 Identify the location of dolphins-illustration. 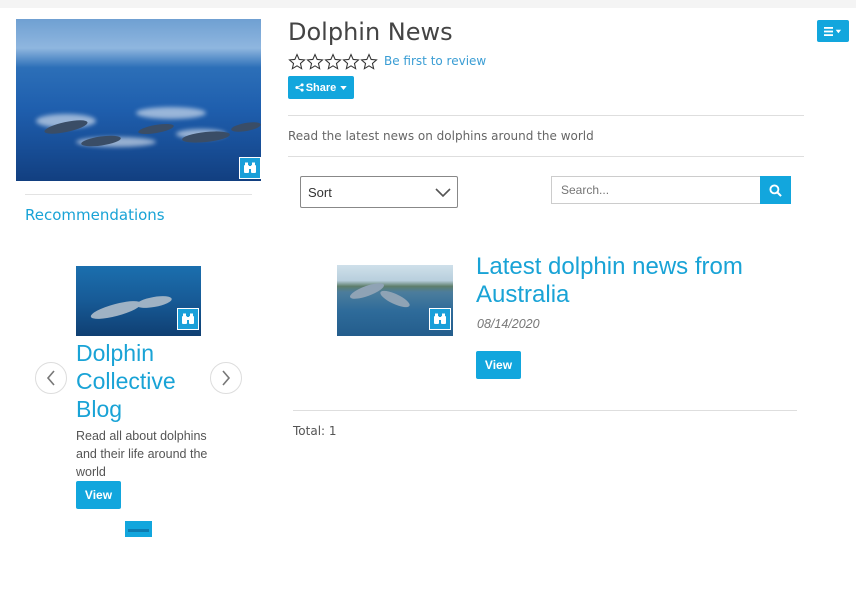
(152, 133).